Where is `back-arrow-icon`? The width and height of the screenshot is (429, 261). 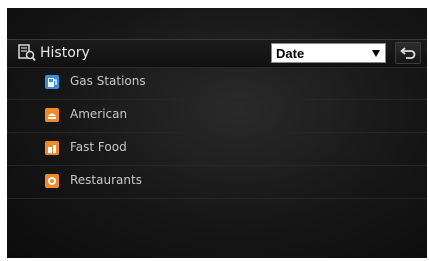 back-arrow-icon is located at coordinates (408, 53).